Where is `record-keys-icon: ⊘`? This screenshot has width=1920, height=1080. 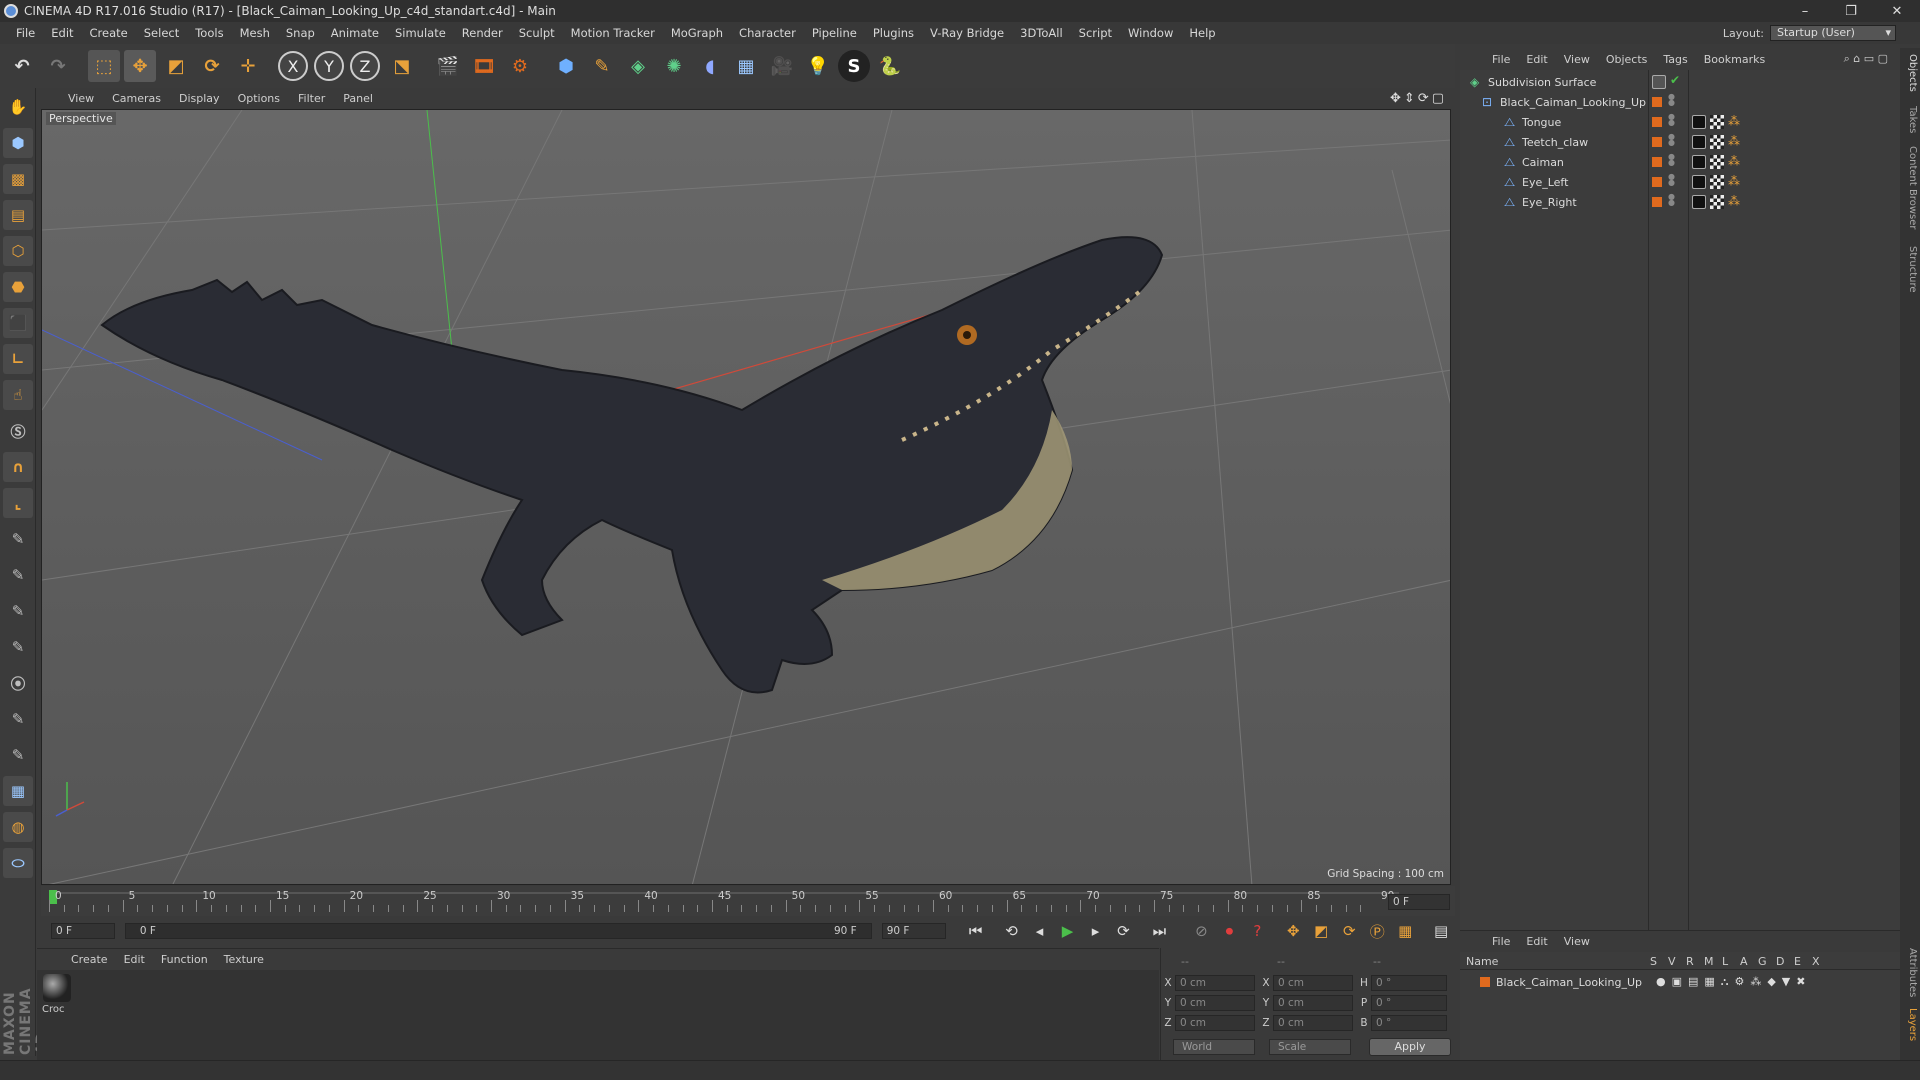 record-keys-icon: ⊘ is located at coordinates (1201, 931).